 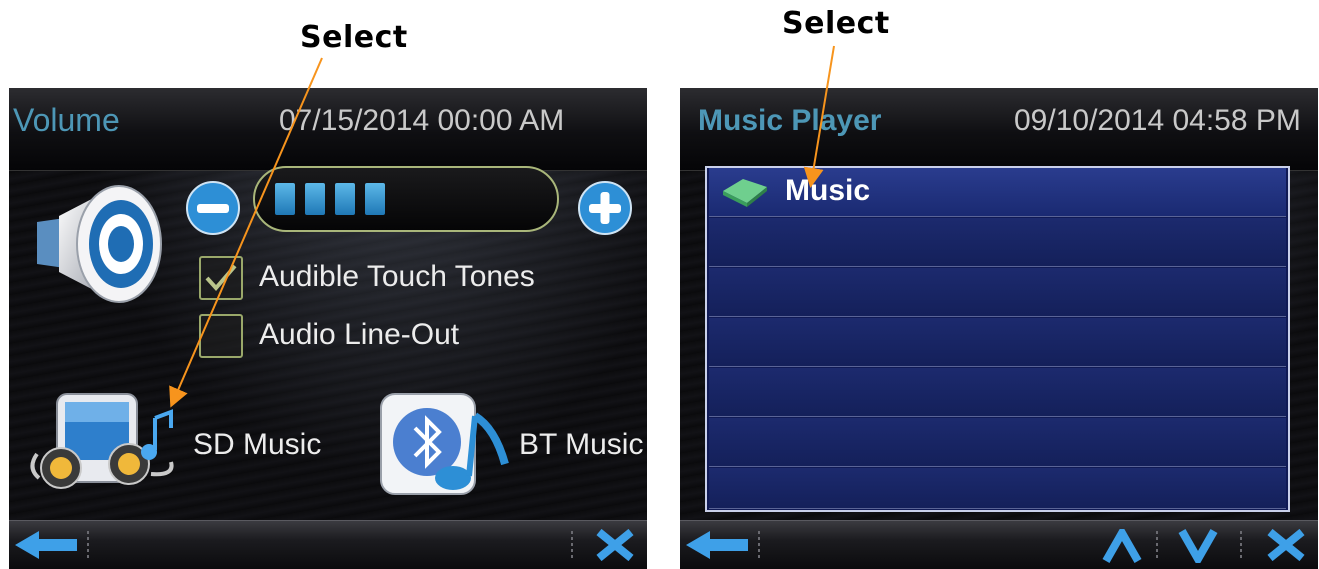 I want to click on audio-line-out-label: Audio Line-Out, so click(x=359, y=334).